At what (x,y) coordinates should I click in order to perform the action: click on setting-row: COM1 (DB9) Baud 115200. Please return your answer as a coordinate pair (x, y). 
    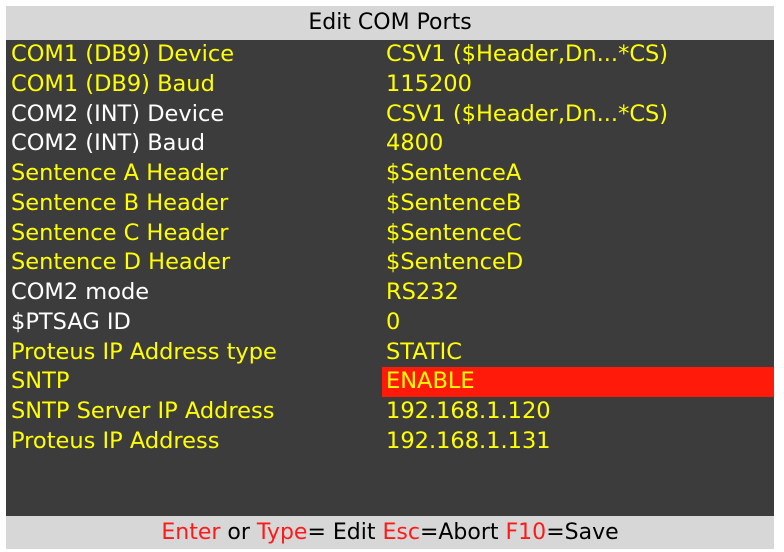
    Looking at the image, I should click on (390, 85).